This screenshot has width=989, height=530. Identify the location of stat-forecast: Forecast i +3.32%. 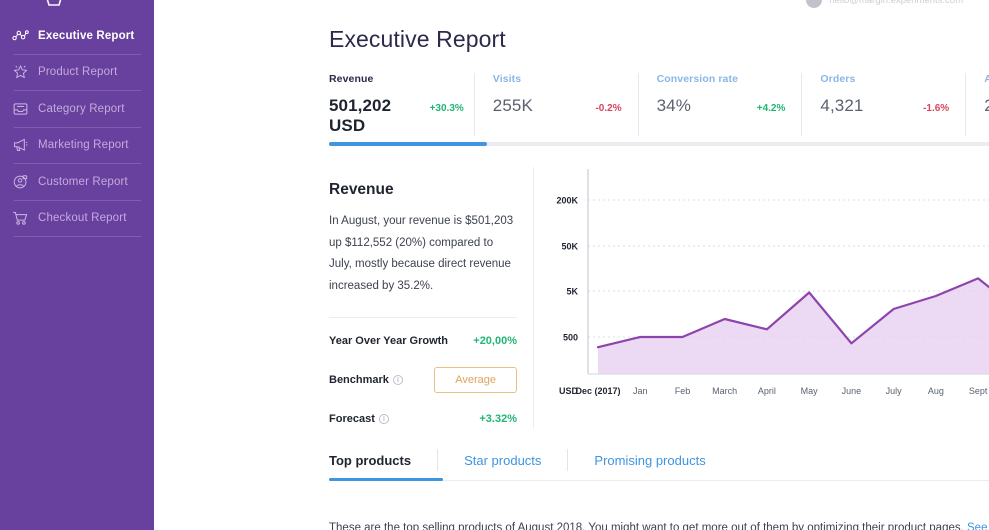
(423, 418).